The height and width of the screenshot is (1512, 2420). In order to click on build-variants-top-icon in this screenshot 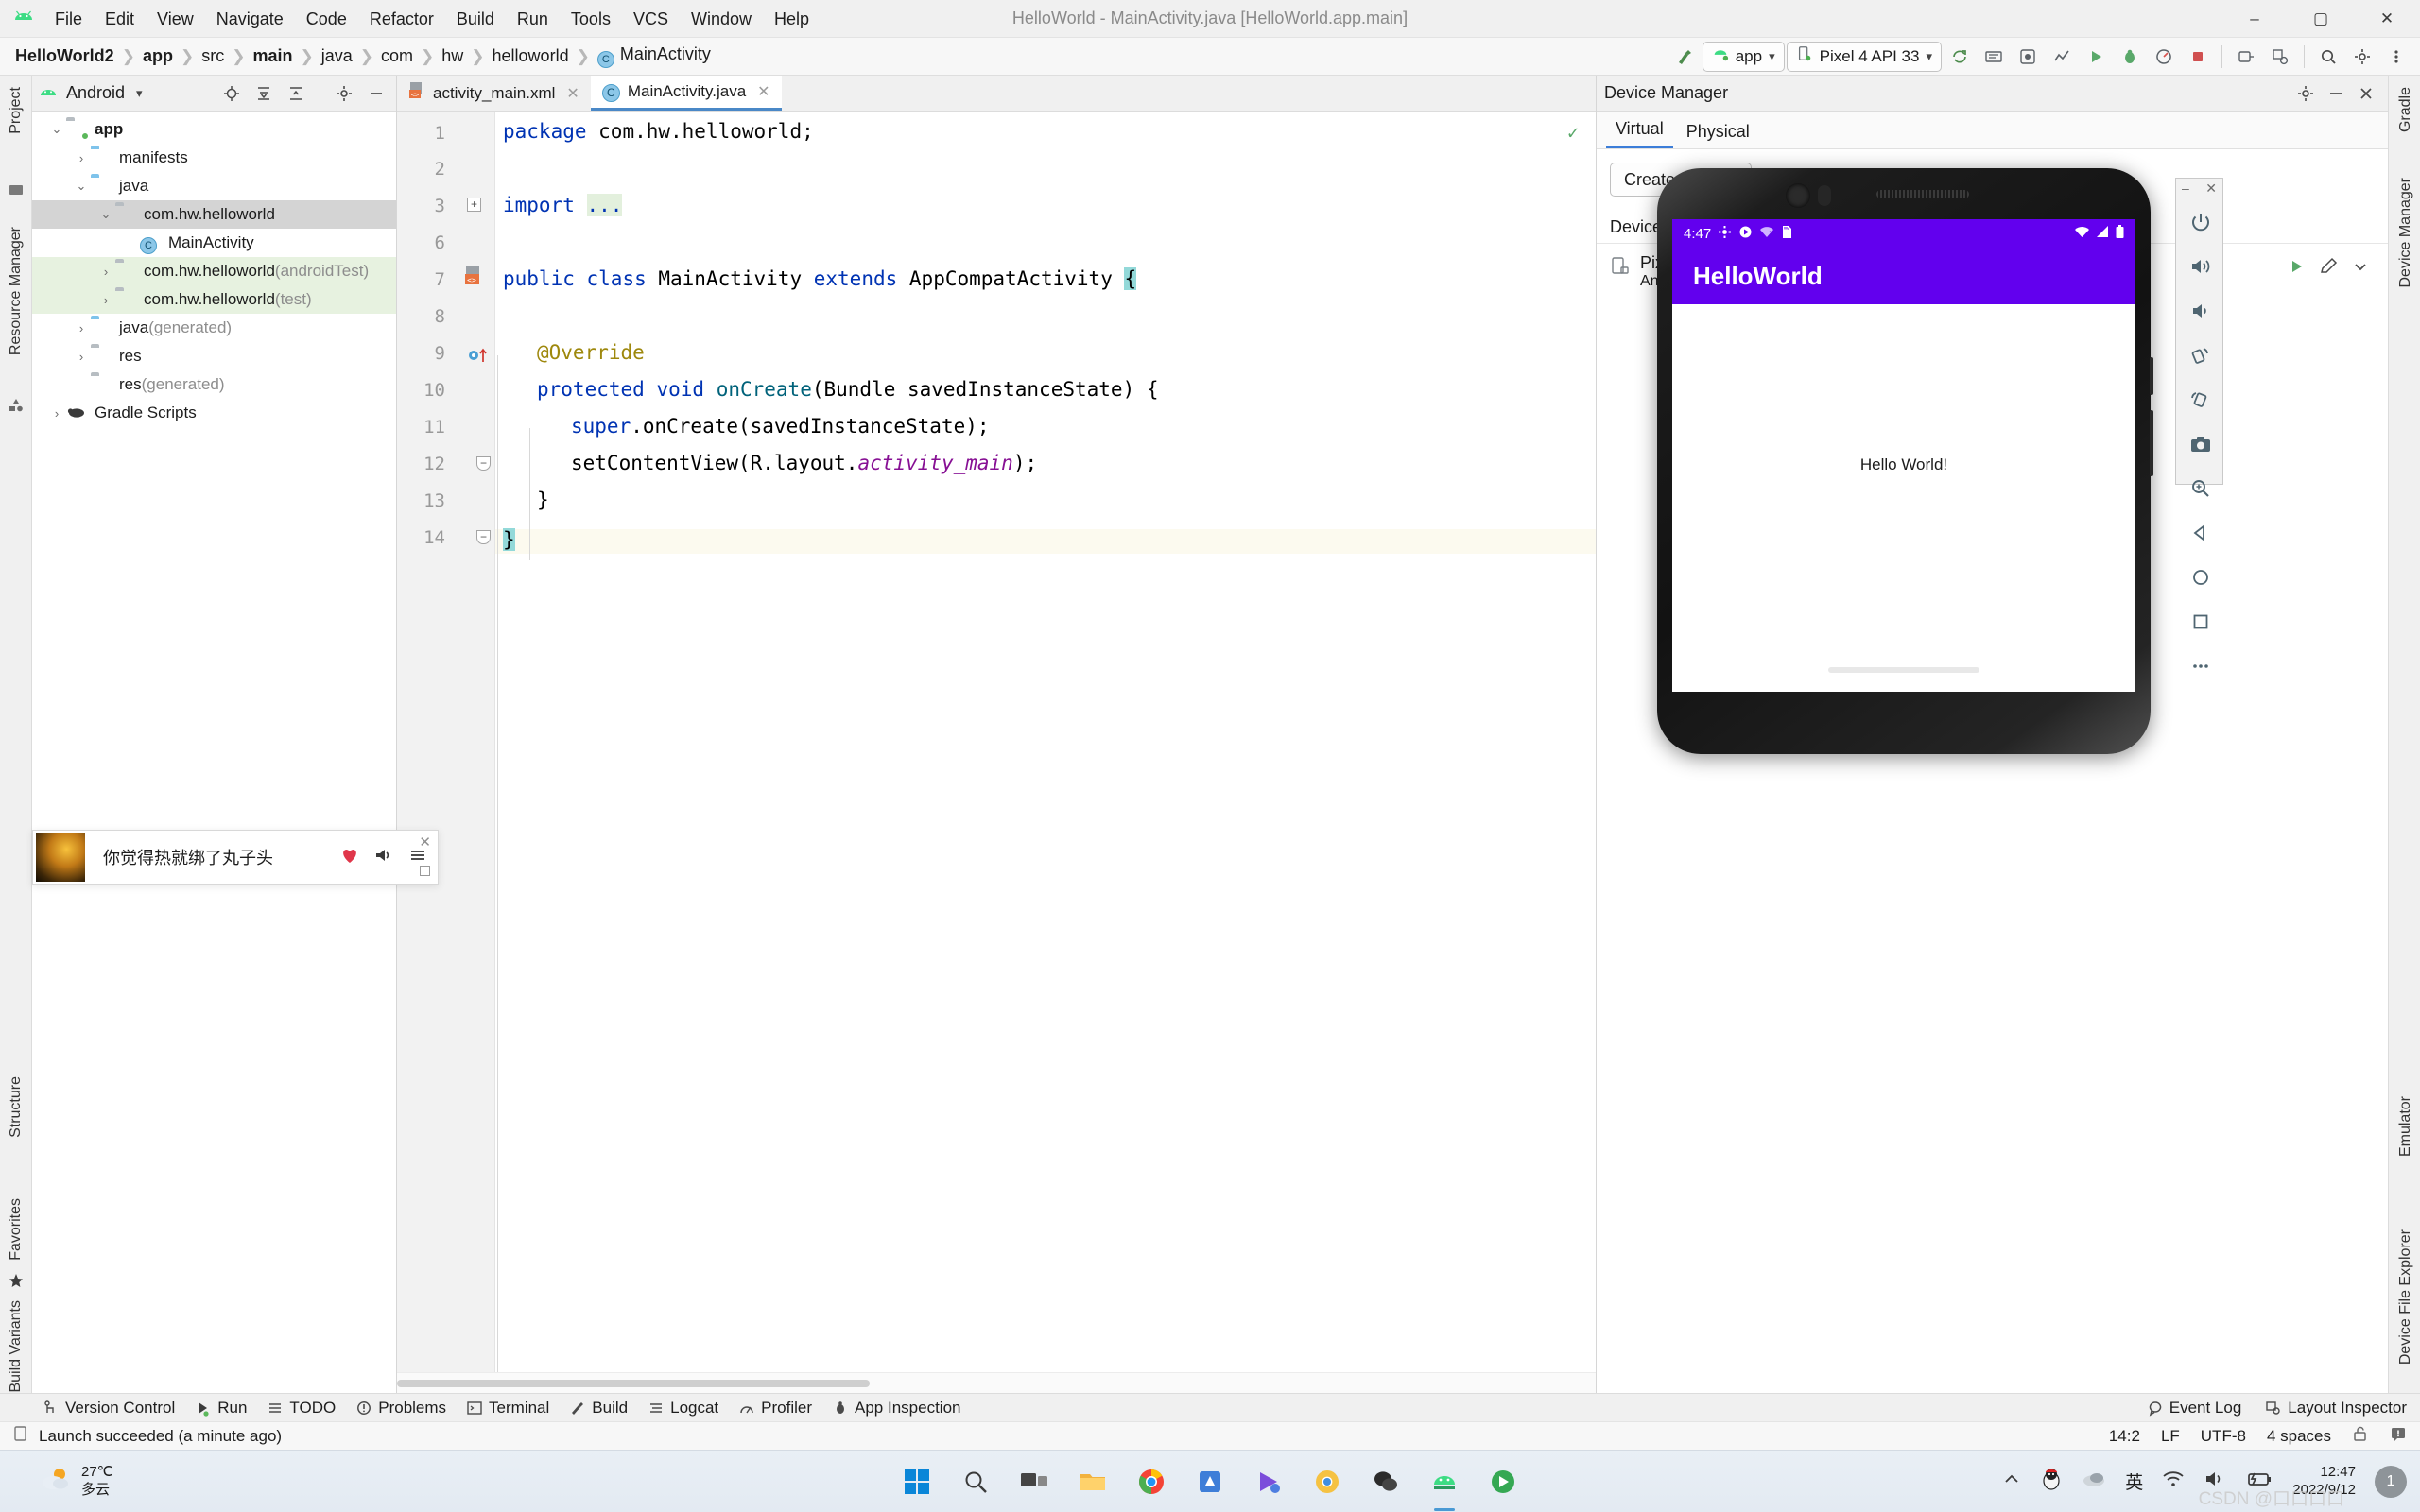, I will do `click(16, 405)`.